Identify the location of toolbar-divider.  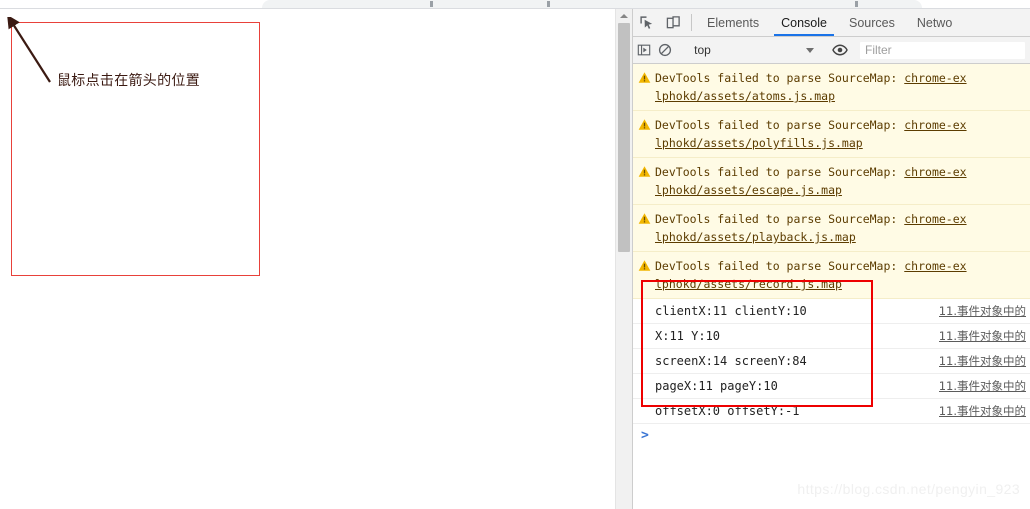
(691, 22).